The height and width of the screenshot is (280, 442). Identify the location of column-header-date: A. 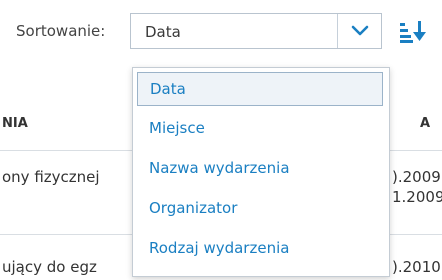
(425, 123).